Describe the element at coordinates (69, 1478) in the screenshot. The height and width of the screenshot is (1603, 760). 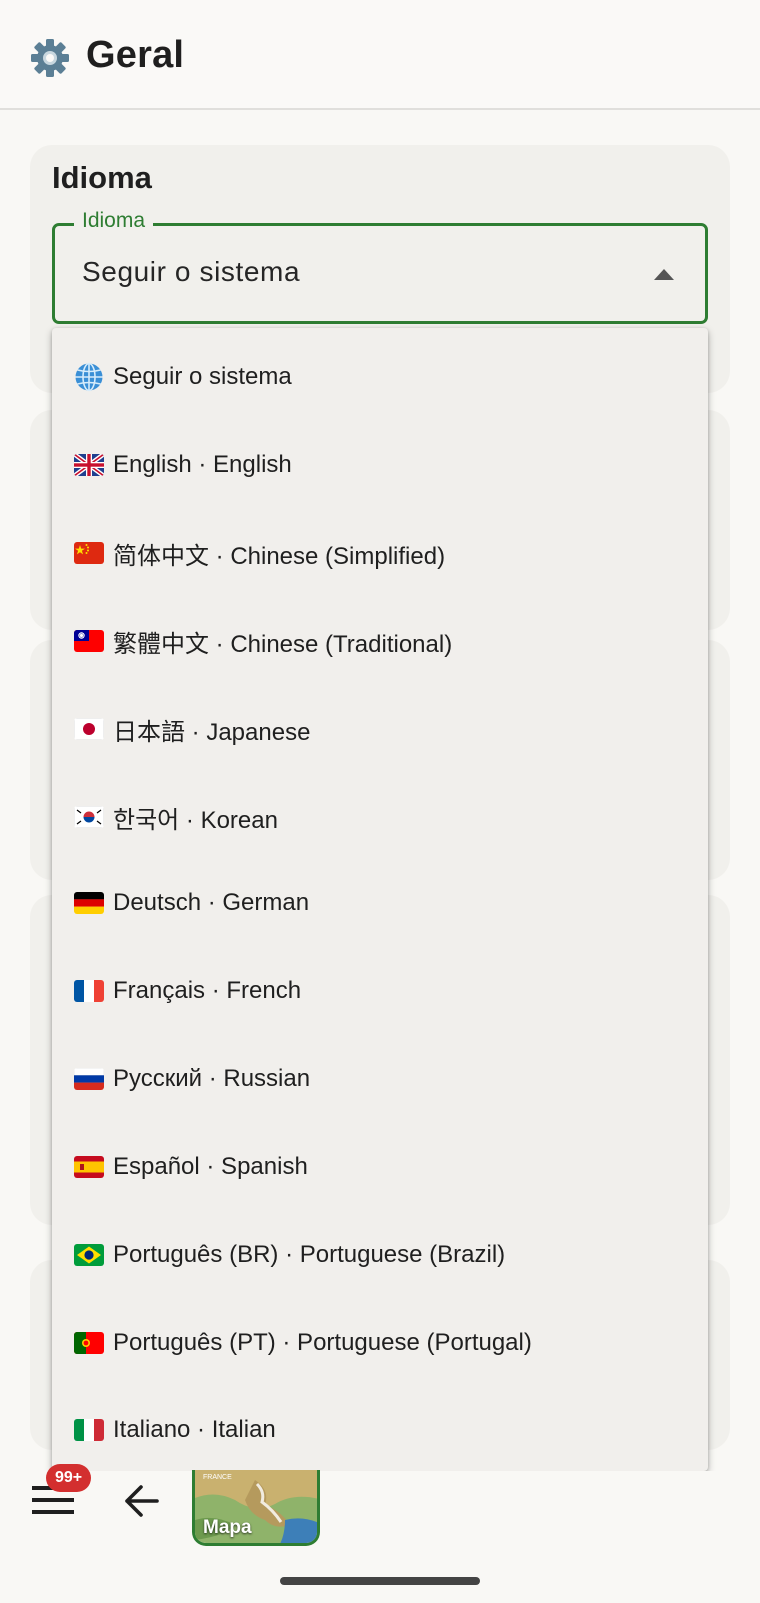
I see `notification-badge: 99+` at that location.